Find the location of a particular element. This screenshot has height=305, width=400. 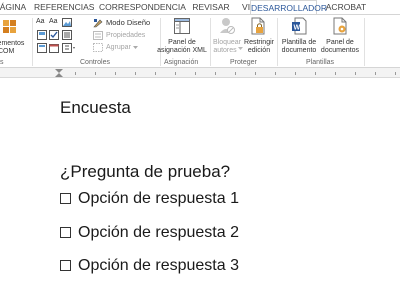

xml-mapping-pane-icon is located at coordinates (182, 26).